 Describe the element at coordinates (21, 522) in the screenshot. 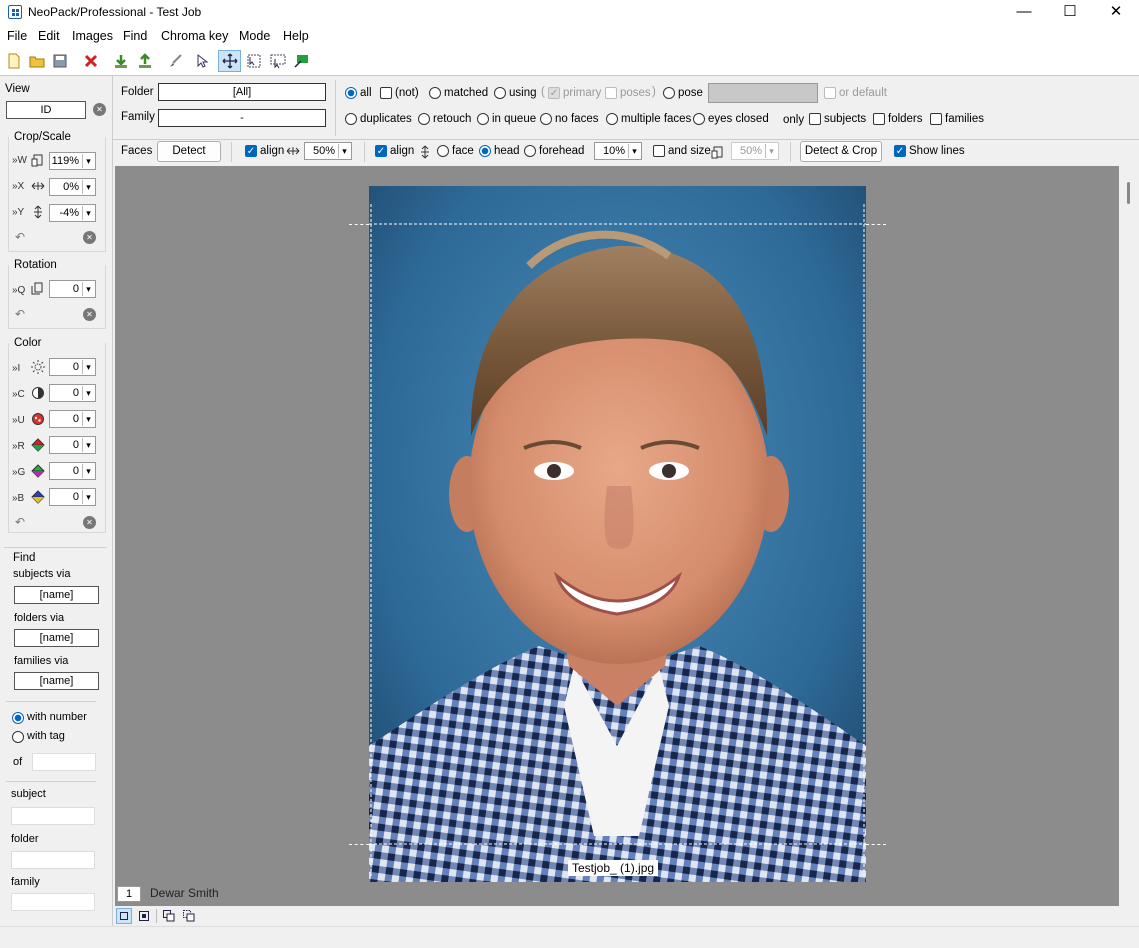

I see `color-undo-icon: ↶` at that location.